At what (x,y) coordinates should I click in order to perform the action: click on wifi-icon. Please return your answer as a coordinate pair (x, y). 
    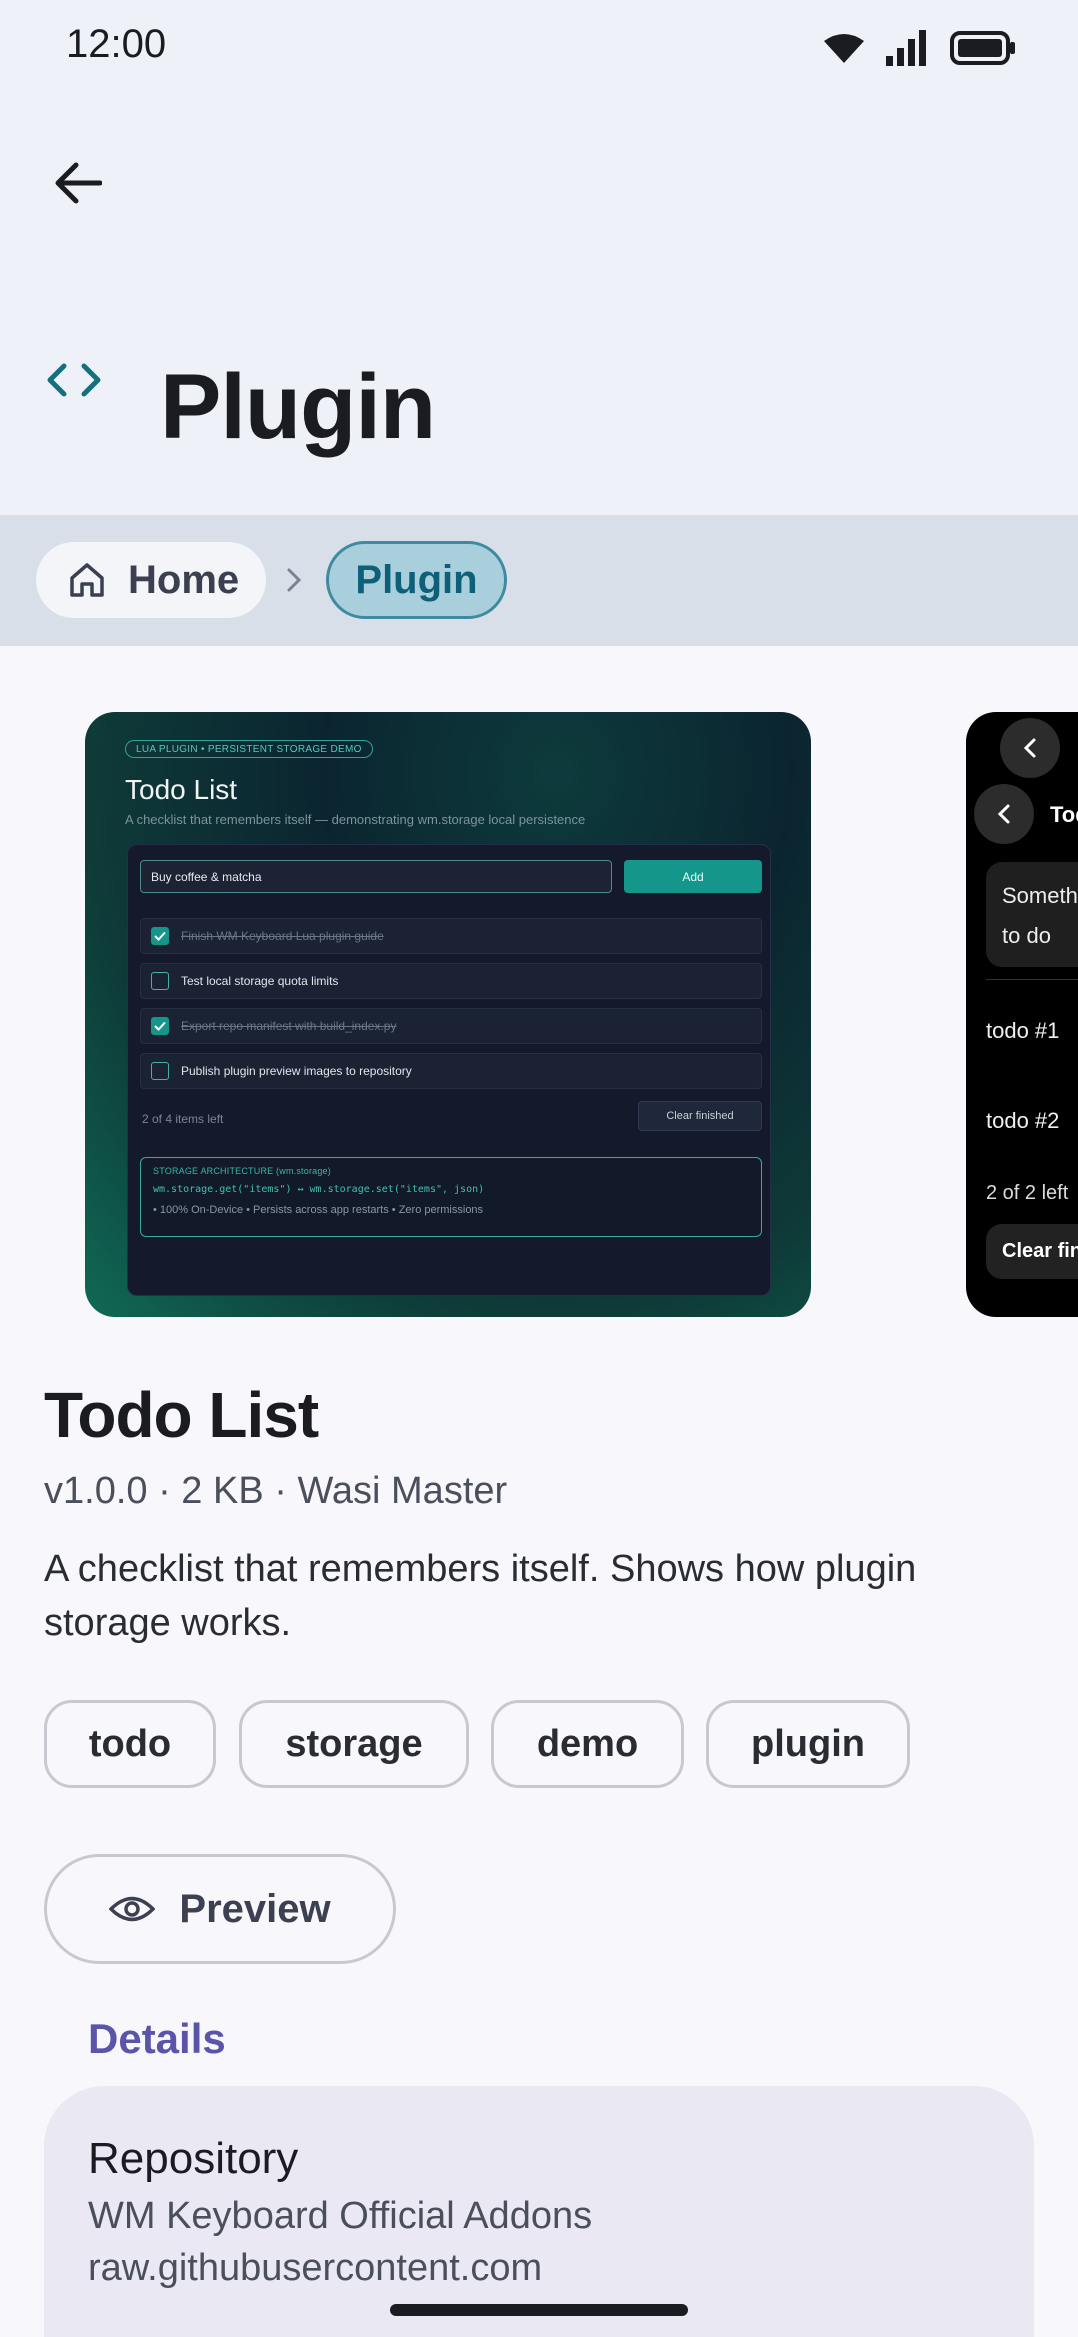
    Looking at the image, I should click on (844, 48).